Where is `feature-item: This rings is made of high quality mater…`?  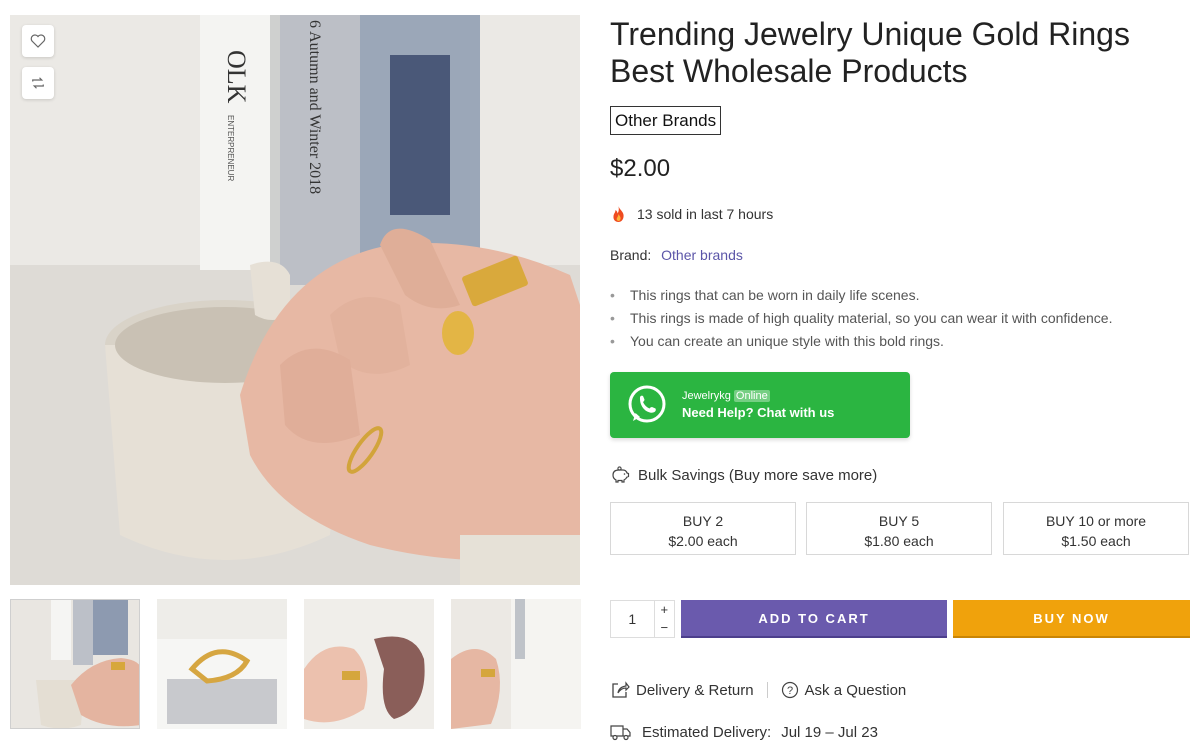
feature-item: This rings is made of high quality mater… is located at coordinates (861, 318).